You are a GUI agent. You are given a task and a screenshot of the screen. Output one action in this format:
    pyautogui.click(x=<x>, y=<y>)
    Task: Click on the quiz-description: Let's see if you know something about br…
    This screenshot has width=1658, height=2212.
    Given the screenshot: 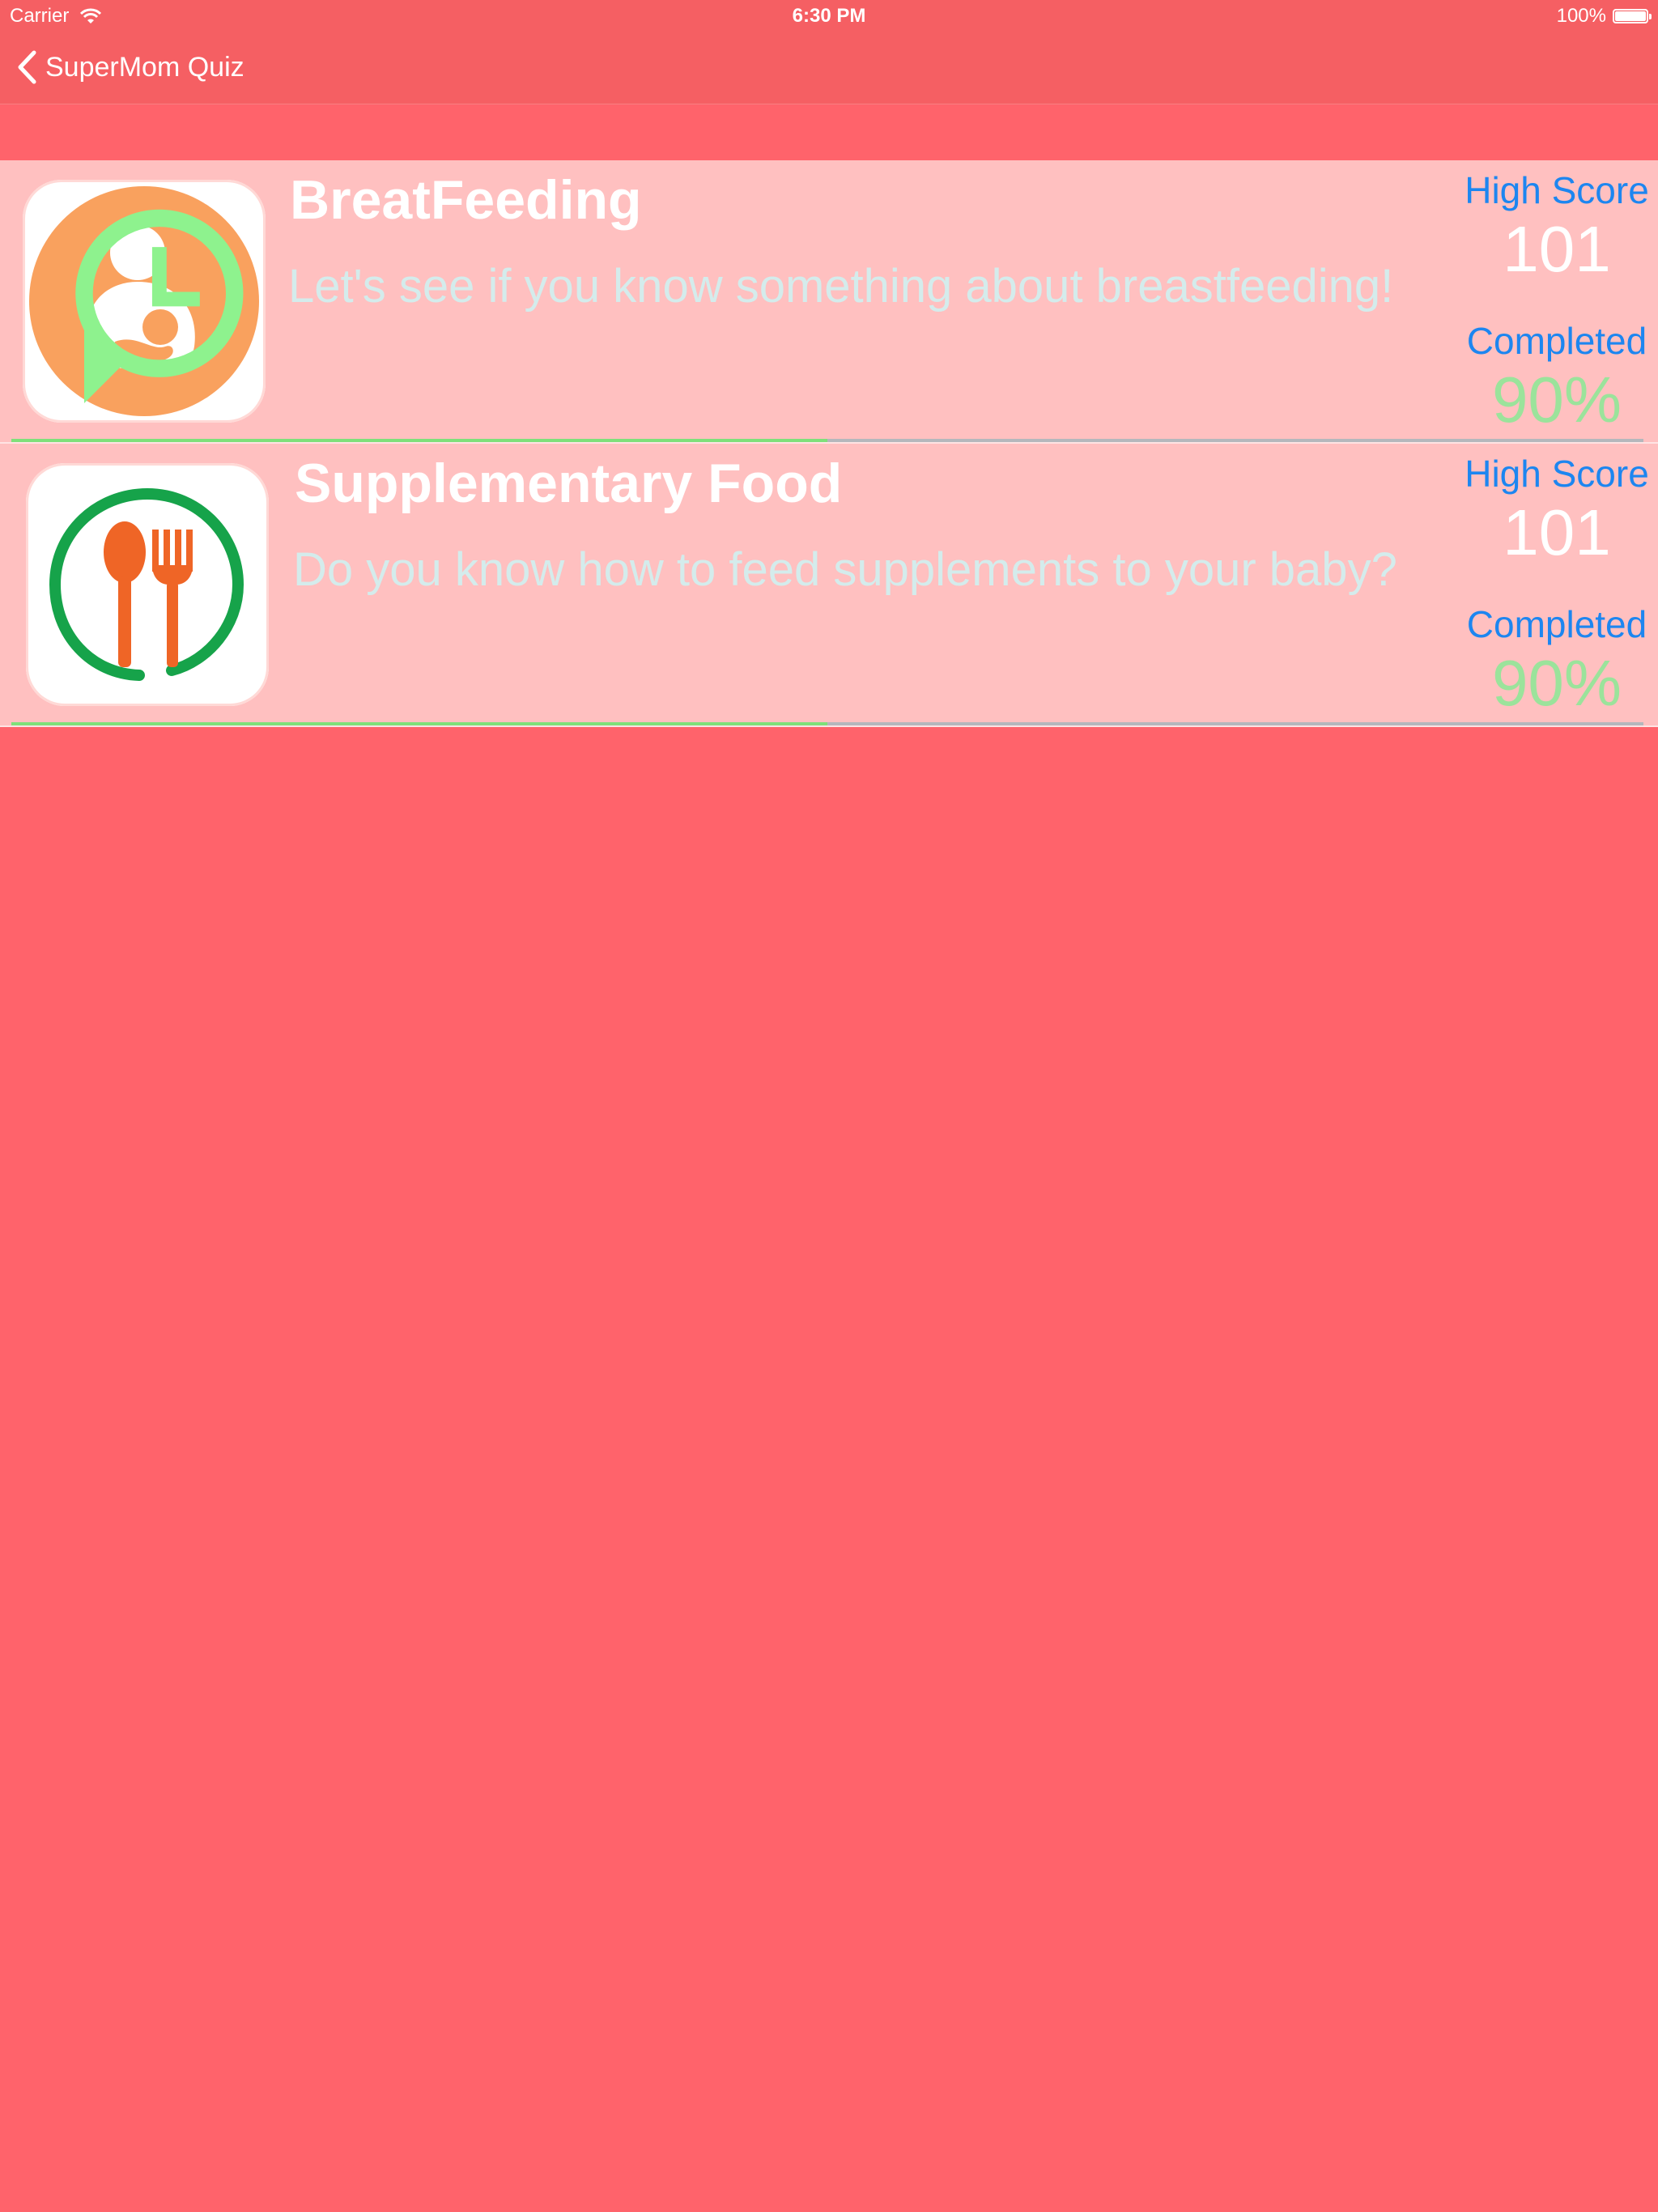 What is the action you would take?
    pyautogui.click(x=841, y=286)
    